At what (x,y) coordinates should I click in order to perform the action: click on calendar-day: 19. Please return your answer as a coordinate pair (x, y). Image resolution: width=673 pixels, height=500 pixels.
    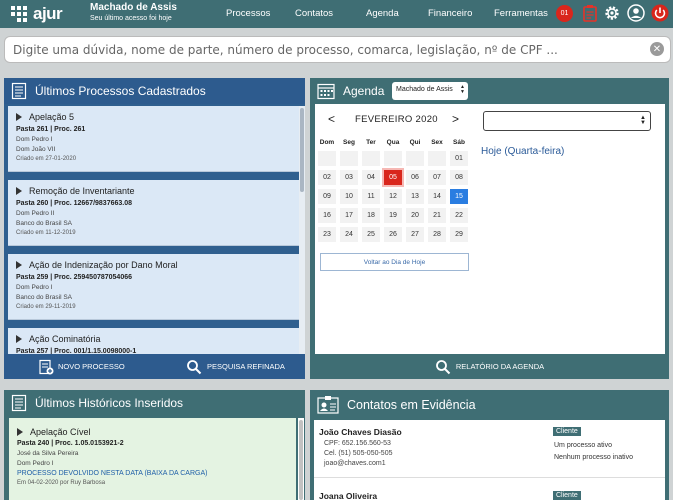
    Looking at the image, I should click on (393, 215).